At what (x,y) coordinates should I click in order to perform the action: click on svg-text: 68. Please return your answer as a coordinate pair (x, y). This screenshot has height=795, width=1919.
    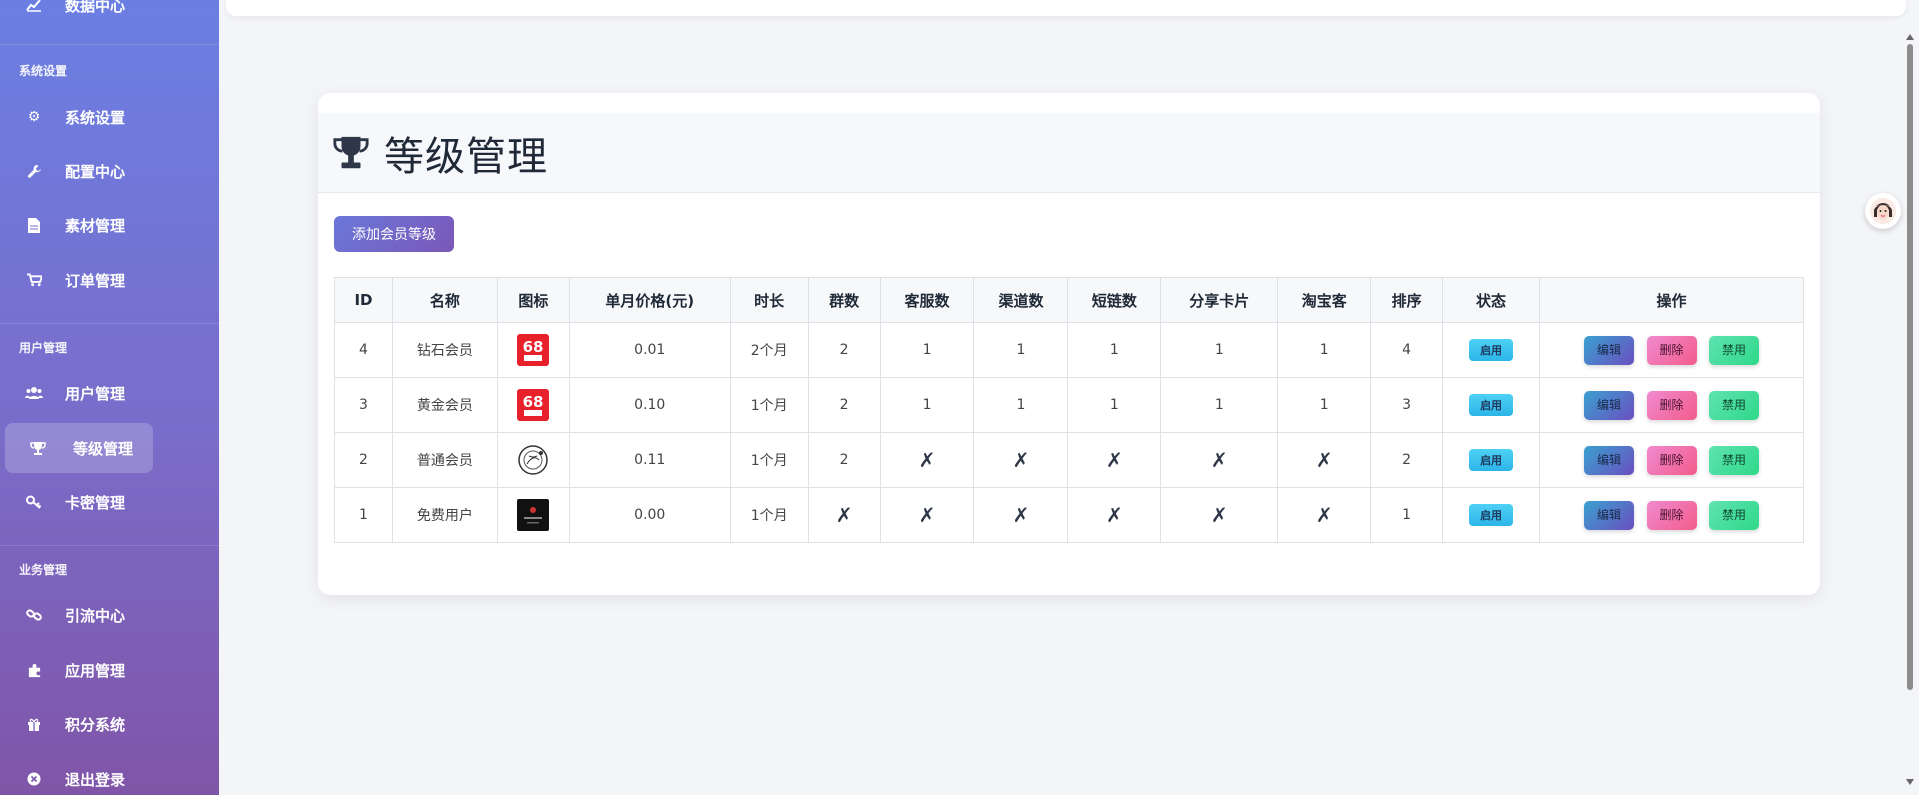
    Looking at the image, I should click on (533, 402).